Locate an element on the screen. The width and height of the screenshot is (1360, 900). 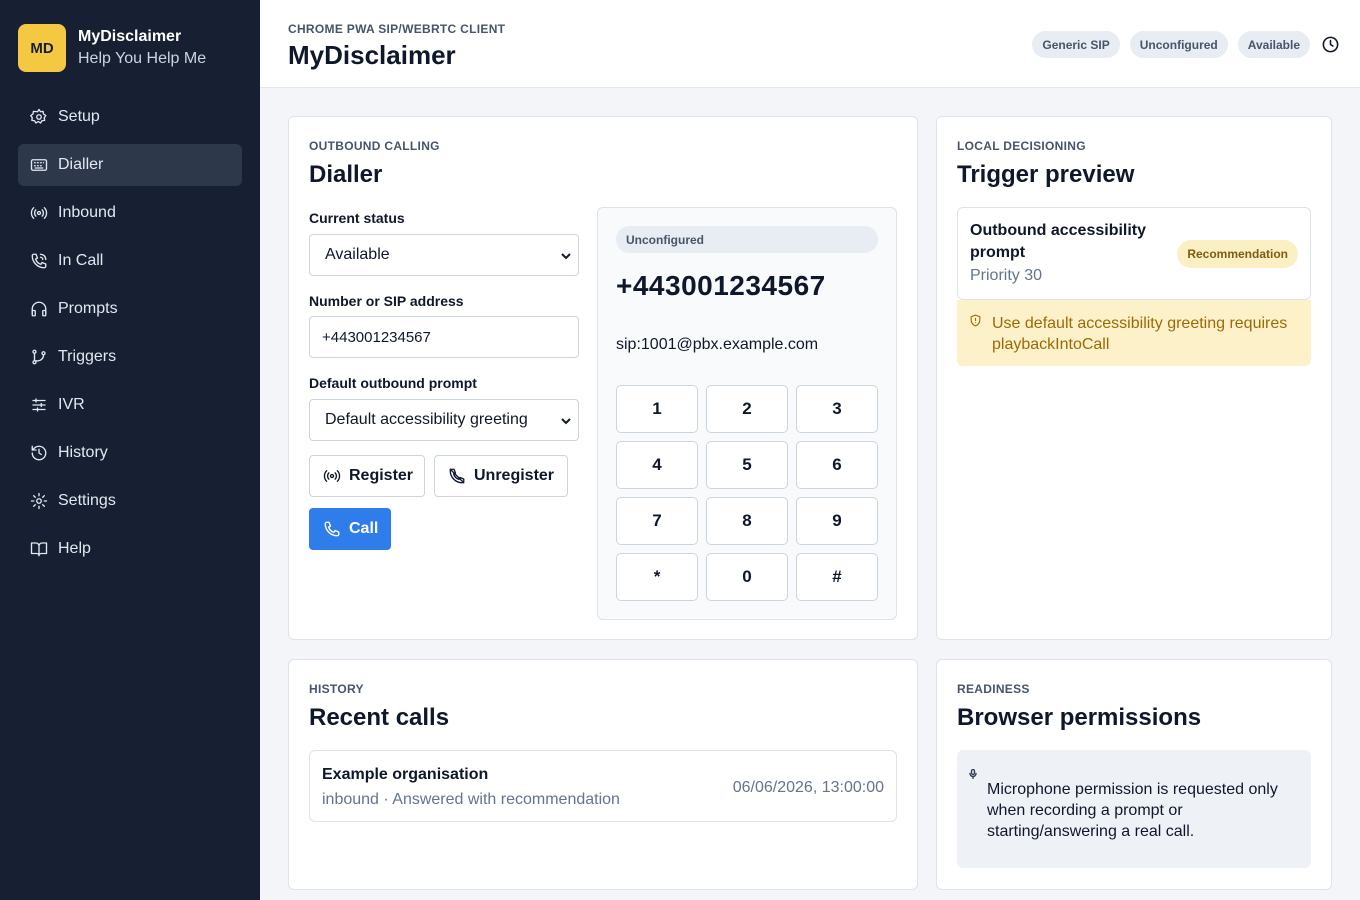
brand-name: MyDisclaimer is located at coordinates (130, 36).